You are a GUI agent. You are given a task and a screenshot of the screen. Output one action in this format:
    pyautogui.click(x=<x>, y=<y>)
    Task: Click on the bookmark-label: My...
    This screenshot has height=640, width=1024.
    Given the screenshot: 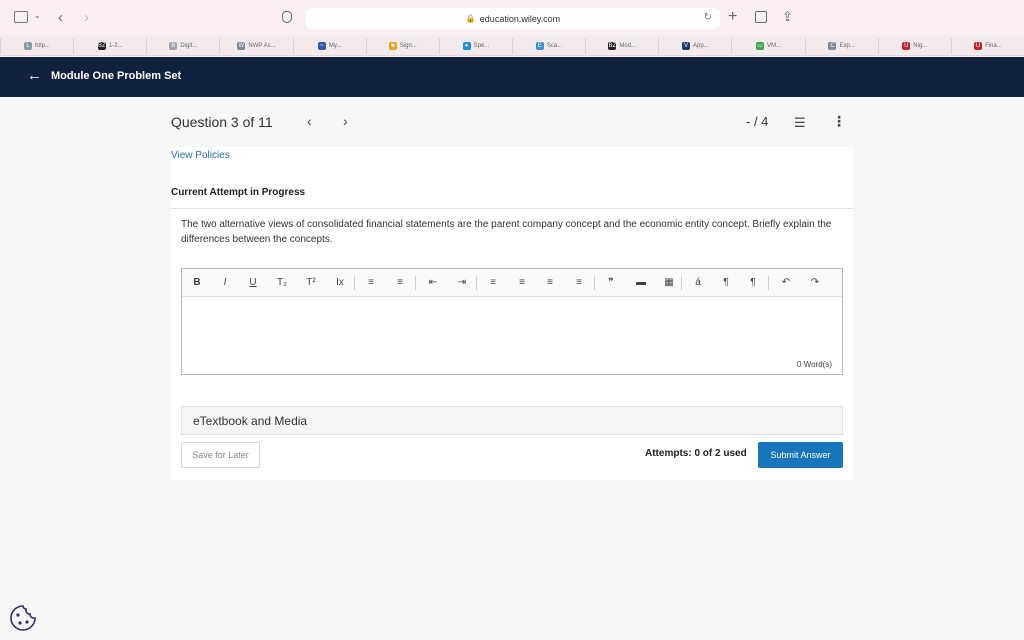 What is the action you would take?
    pyautogui.click(x=335, y=46)
    